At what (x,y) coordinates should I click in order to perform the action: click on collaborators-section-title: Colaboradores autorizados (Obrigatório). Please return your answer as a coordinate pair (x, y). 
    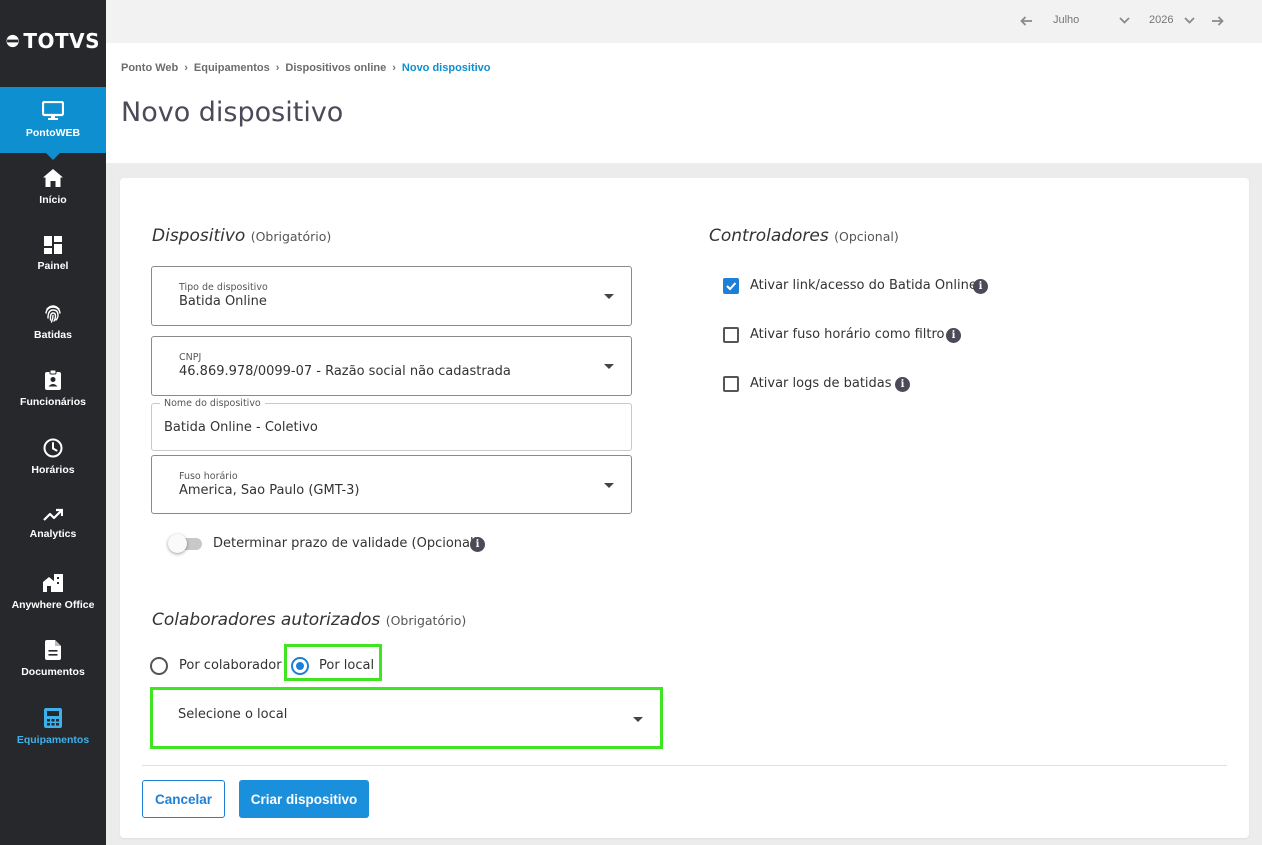
    Looking at the image, I should click on (309, 620).